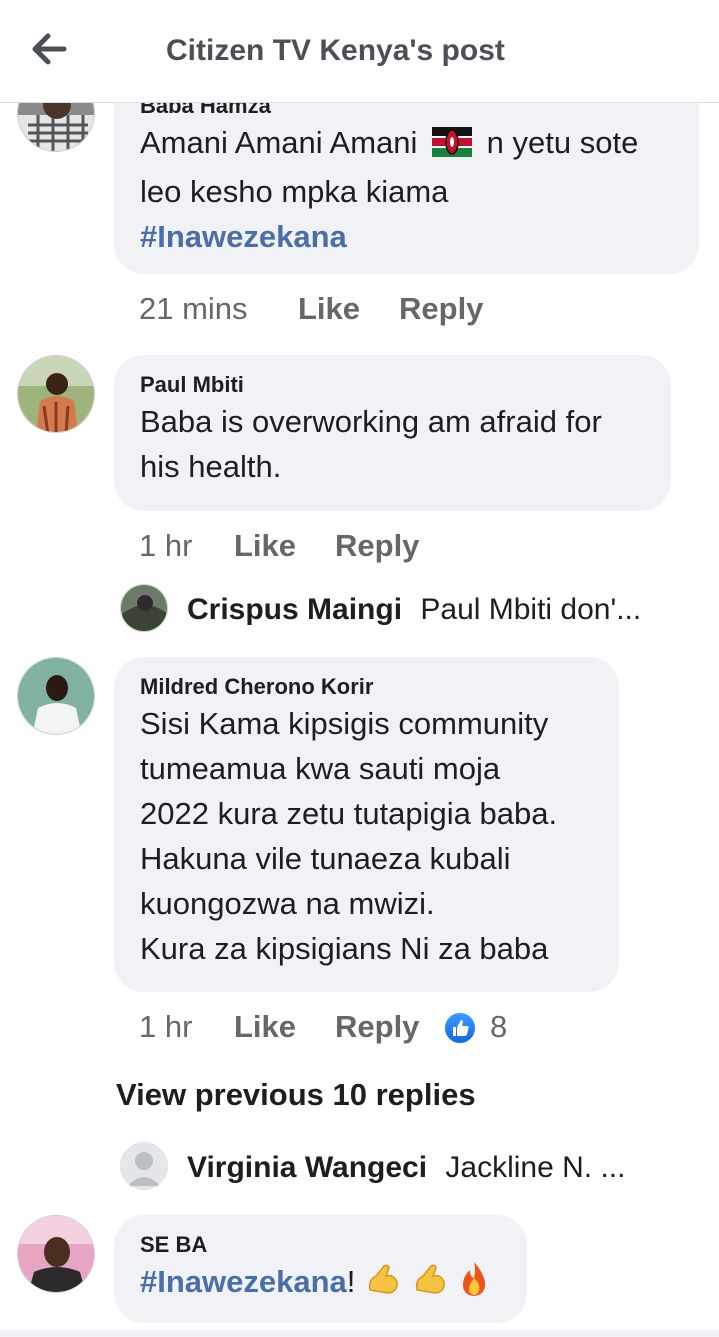 This screenshot has height=1337, width=719. Describe the element at coordinates (144, 1166) in the screenshot. I see `default-avatar-icon` at that location.